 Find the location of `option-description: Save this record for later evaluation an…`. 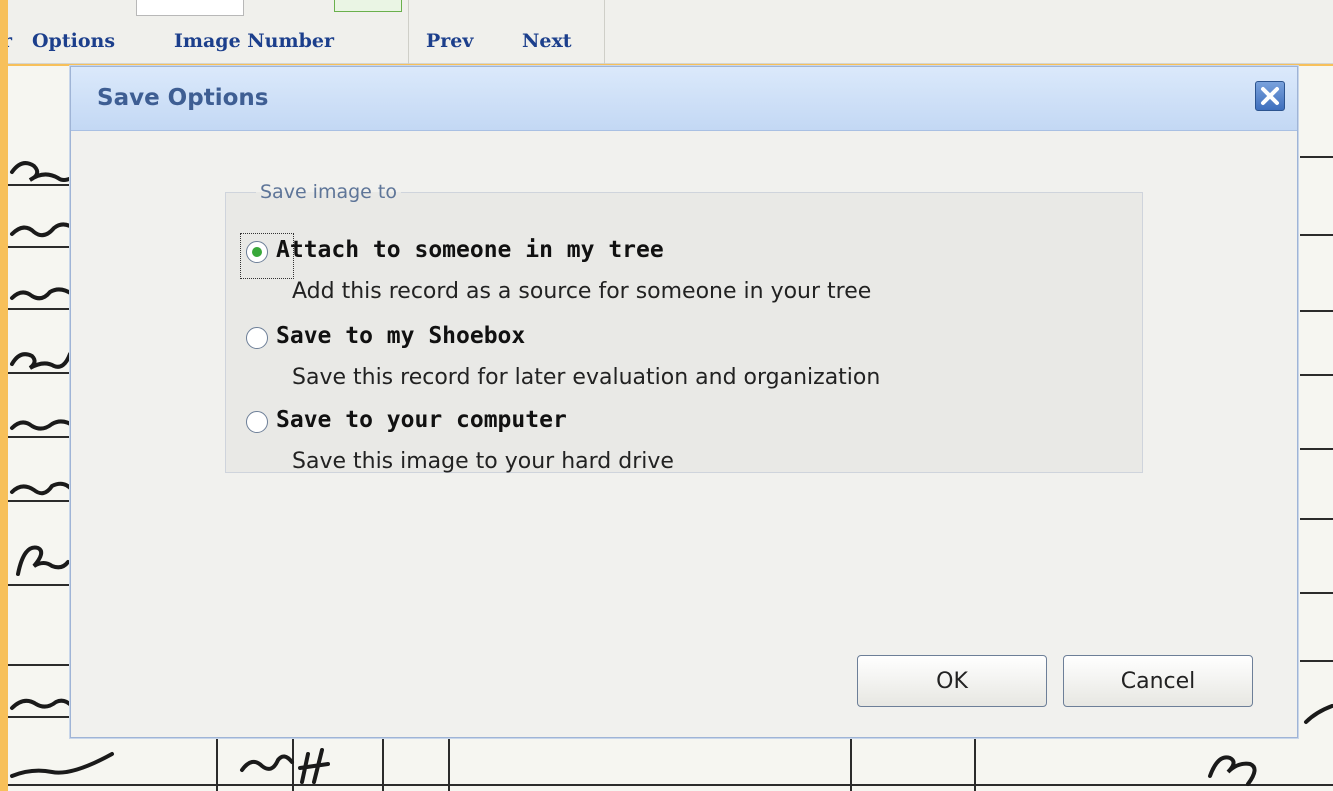

option-description: Save this record for later evaluation an… is located at coordinates (586, 377).